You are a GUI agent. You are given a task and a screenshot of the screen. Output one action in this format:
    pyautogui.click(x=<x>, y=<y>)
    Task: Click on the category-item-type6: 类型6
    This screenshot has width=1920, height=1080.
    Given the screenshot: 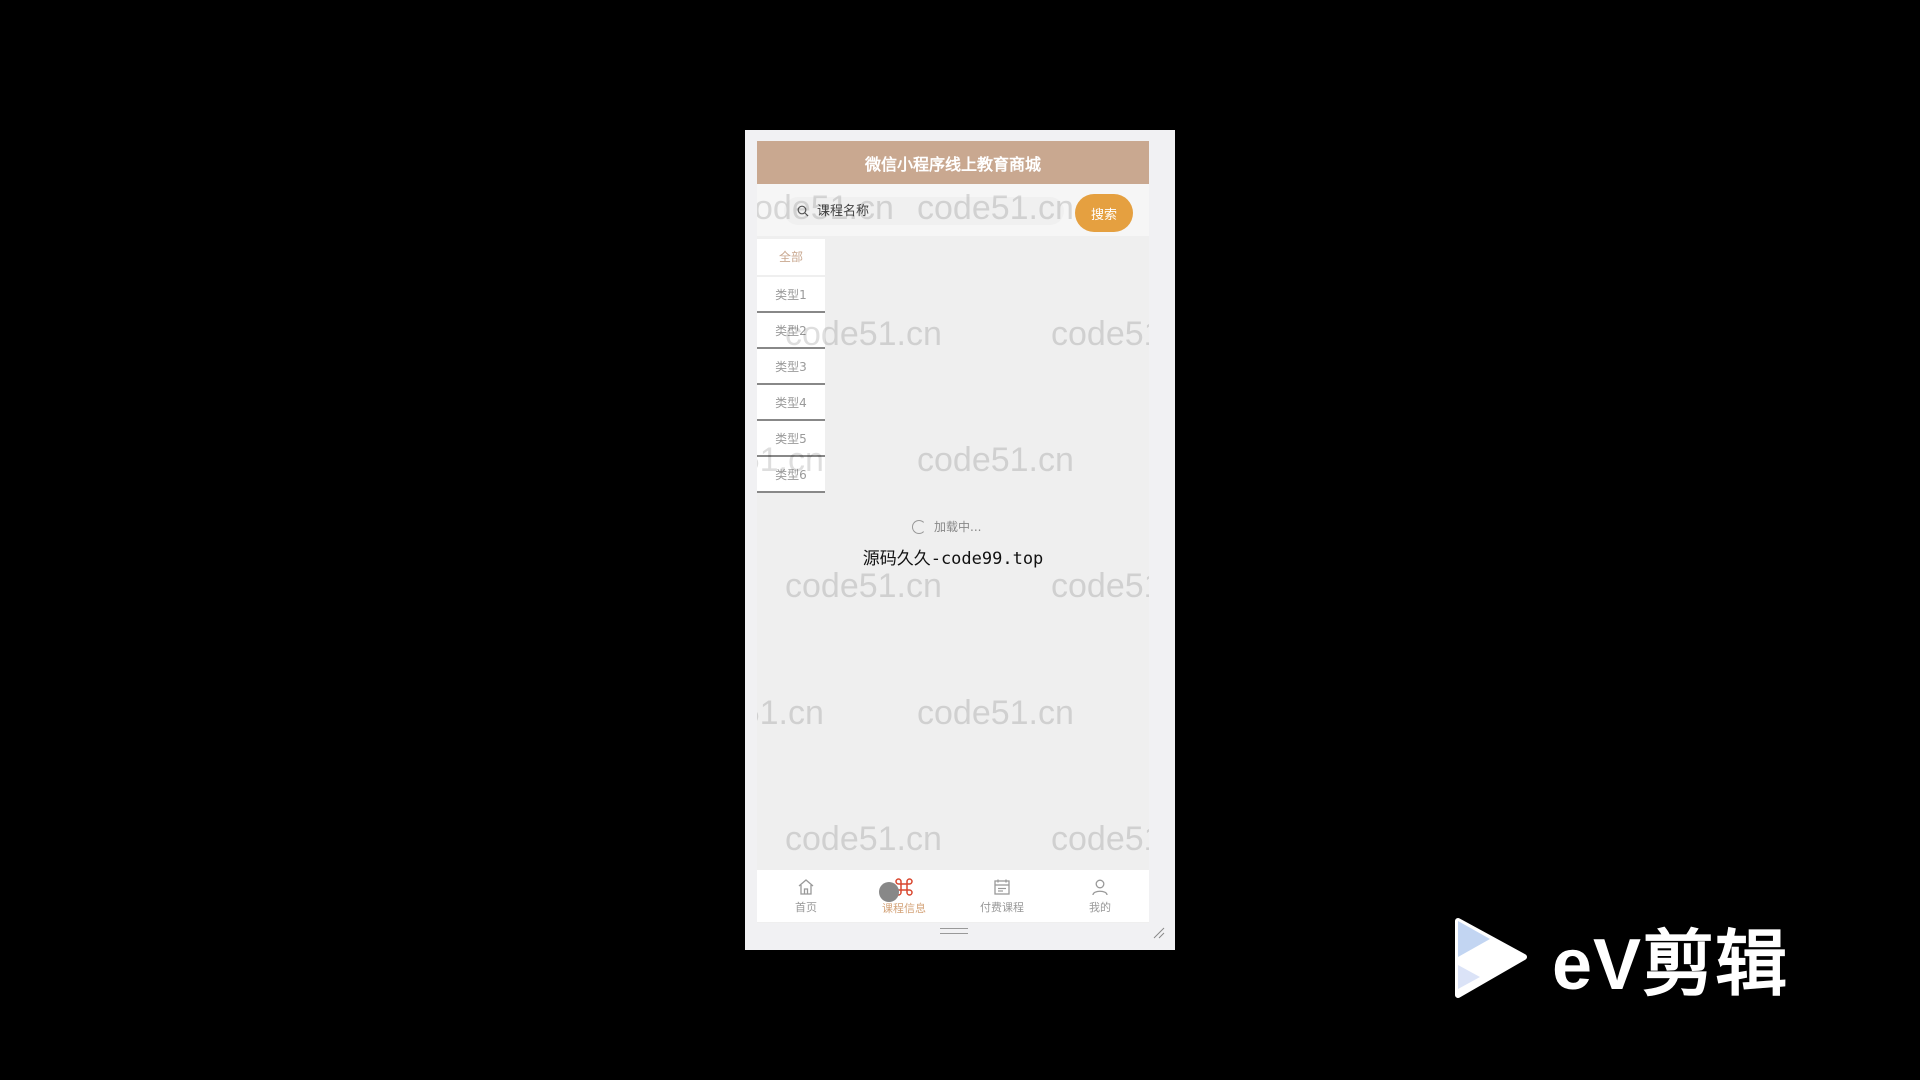 What is the action you would take?
    pyautogui.click(x=791, y=475)
    